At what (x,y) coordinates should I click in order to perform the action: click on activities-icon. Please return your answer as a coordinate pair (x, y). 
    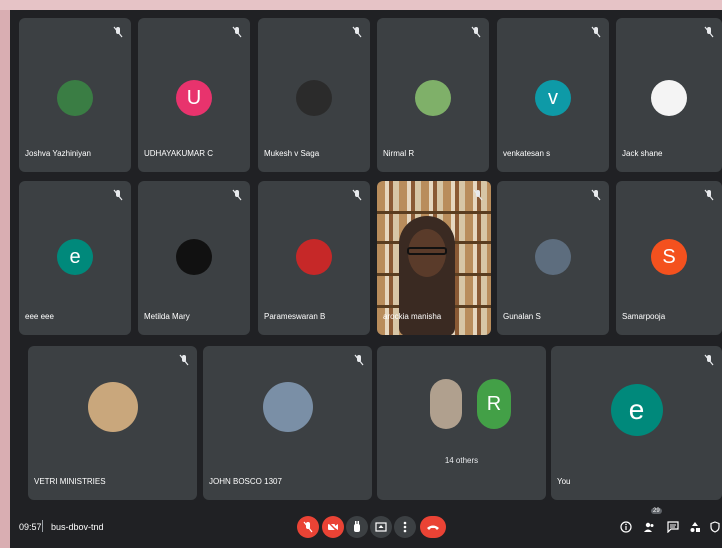
    Looking at the image, I should click on (695, 527).